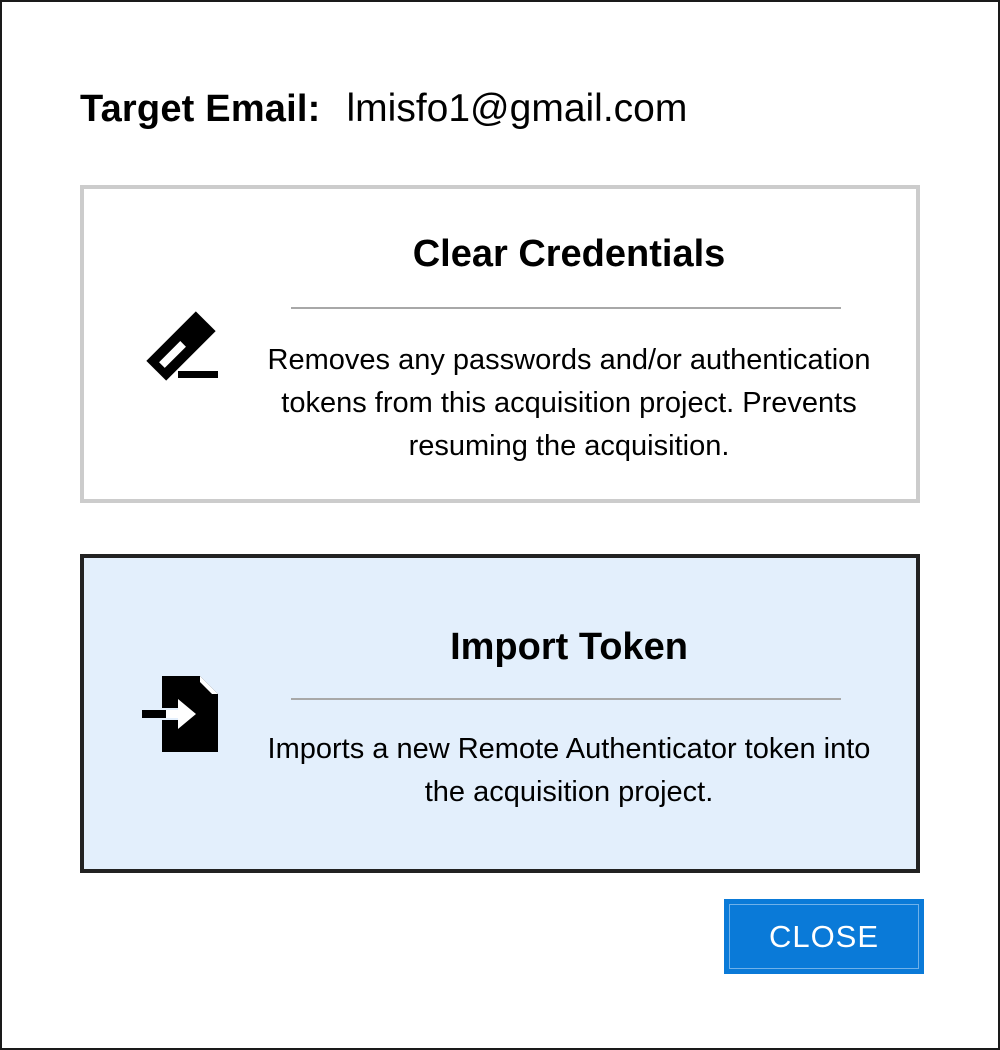  What do you see at coordinates (517, 108) in the screenshot?
I see `target-email-value: lmisfo1@gmail.com` at bounding box center [517, 108].